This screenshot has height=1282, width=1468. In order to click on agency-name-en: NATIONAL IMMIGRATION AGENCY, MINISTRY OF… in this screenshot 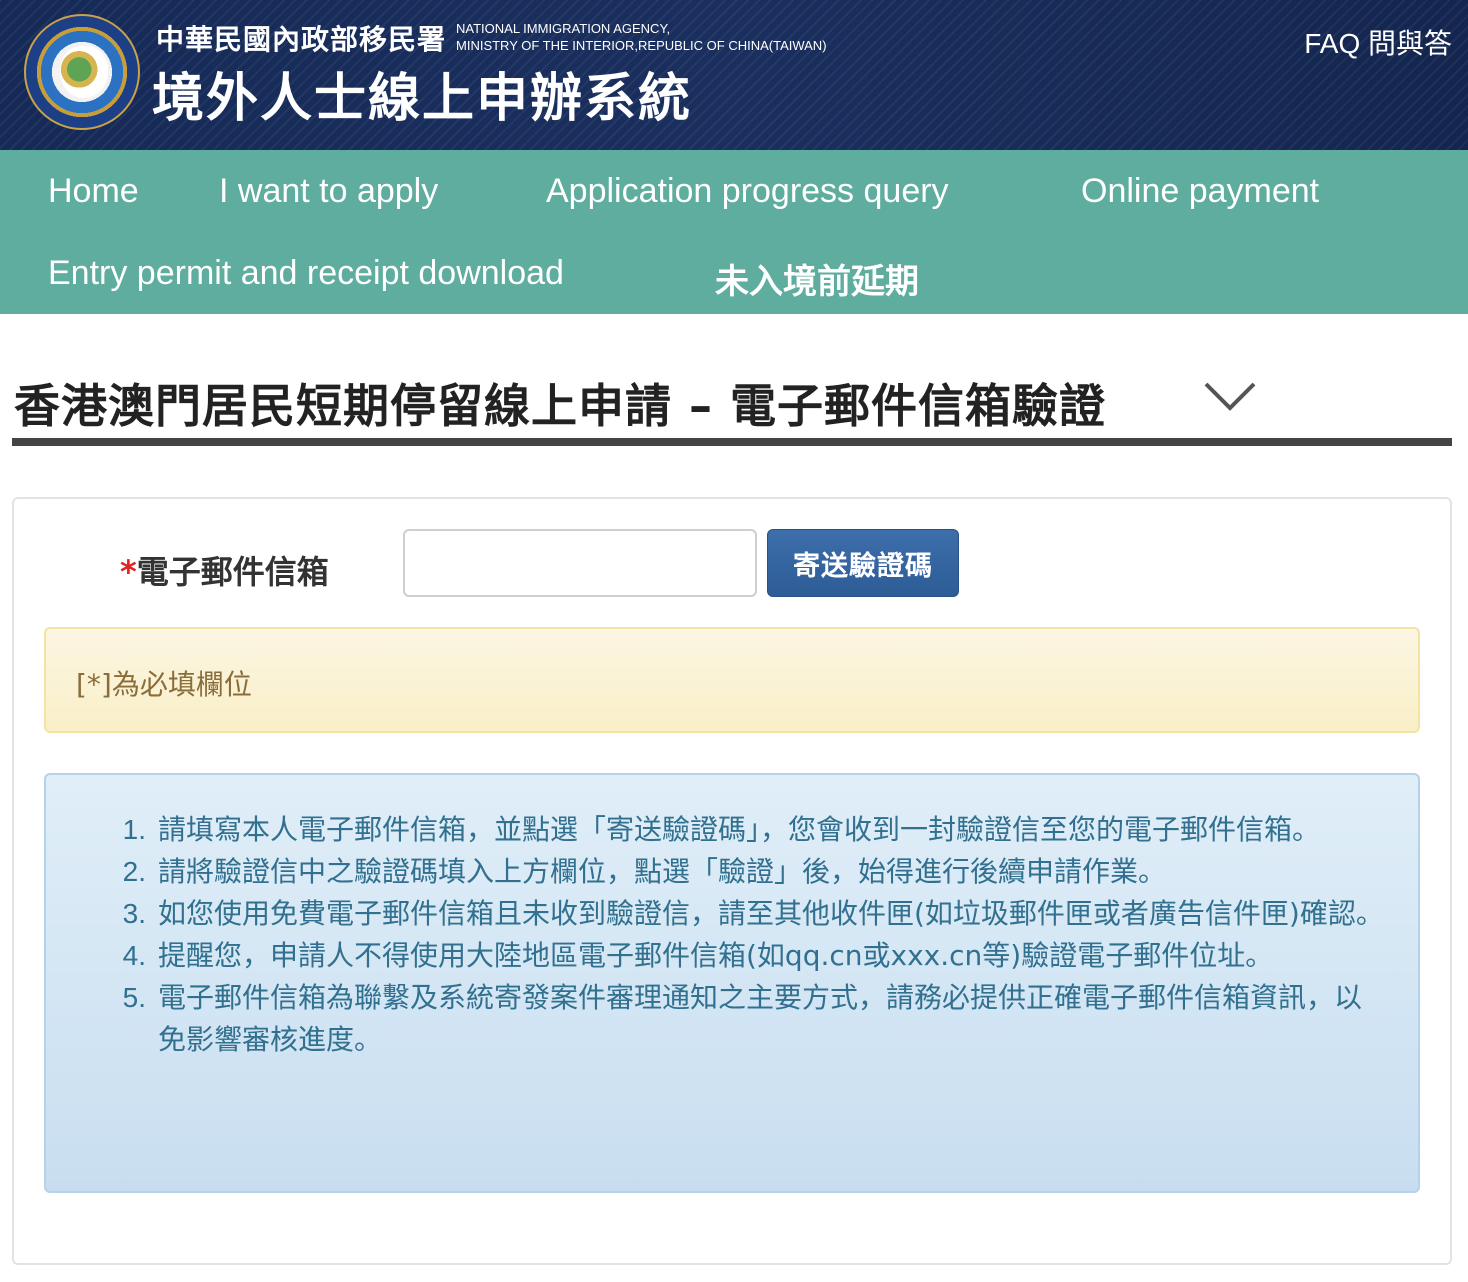, I will do `click(641, 37)`.